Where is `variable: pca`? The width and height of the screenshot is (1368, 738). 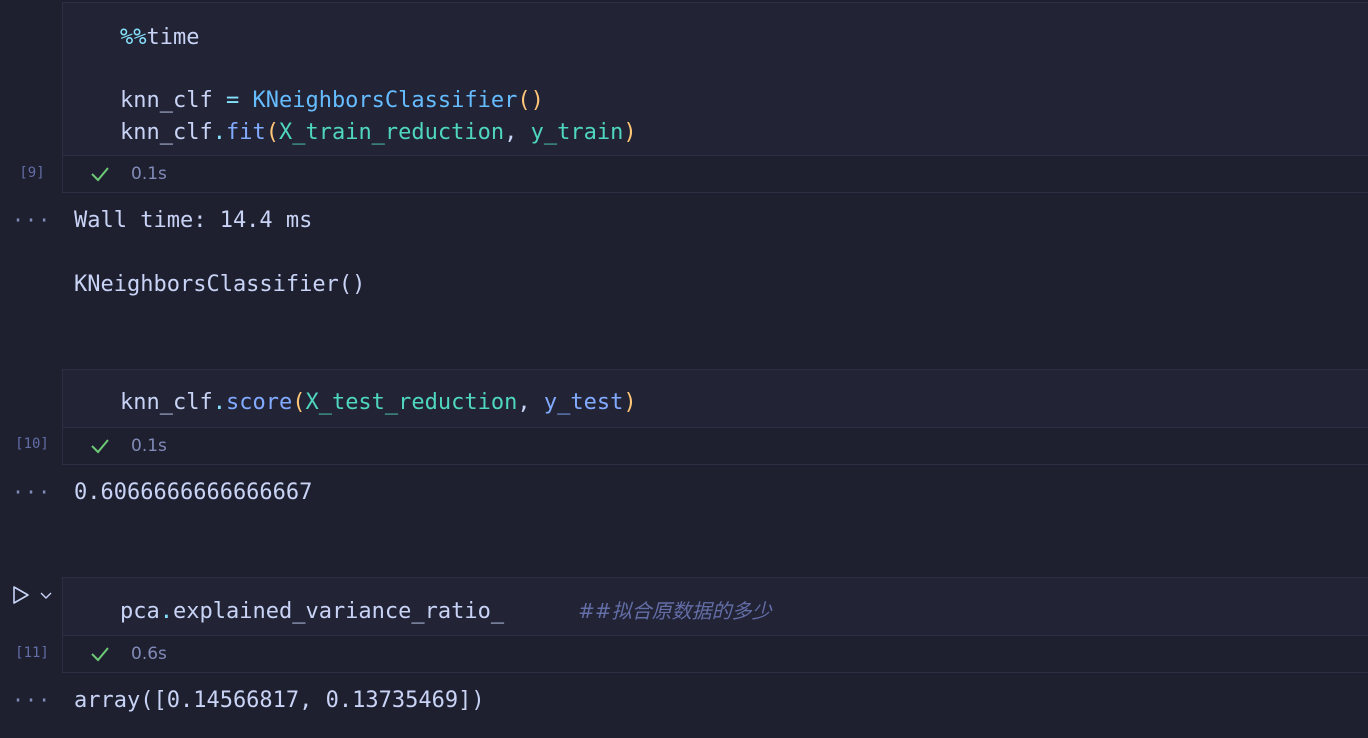 variable: pca is located at coordinates (140, 611).